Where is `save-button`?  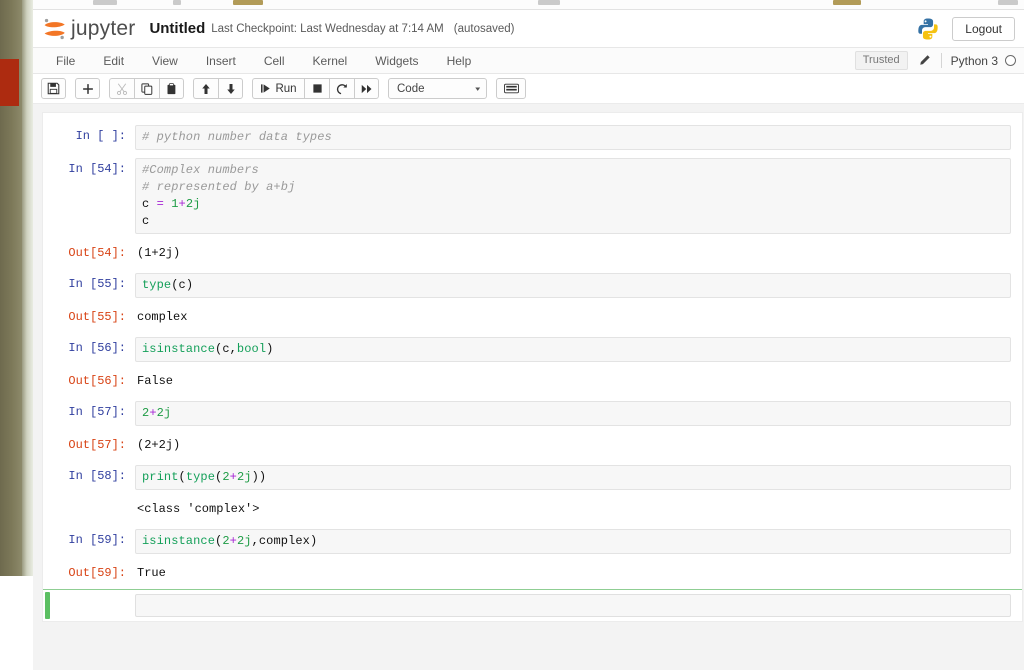 save-button is located at coordinates (53, 88).